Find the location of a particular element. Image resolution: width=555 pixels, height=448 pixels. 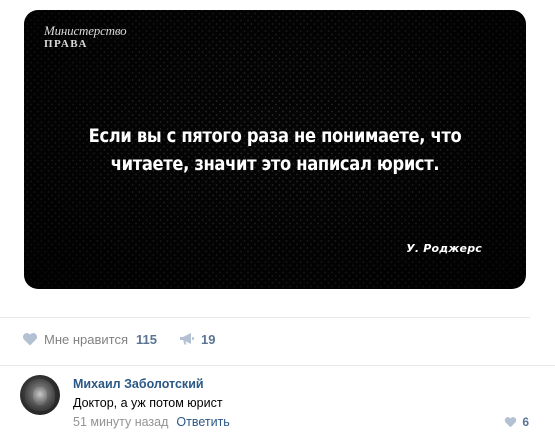

comment-meta: 51 минуту назад Ответить is located at coordinates (151, 422).